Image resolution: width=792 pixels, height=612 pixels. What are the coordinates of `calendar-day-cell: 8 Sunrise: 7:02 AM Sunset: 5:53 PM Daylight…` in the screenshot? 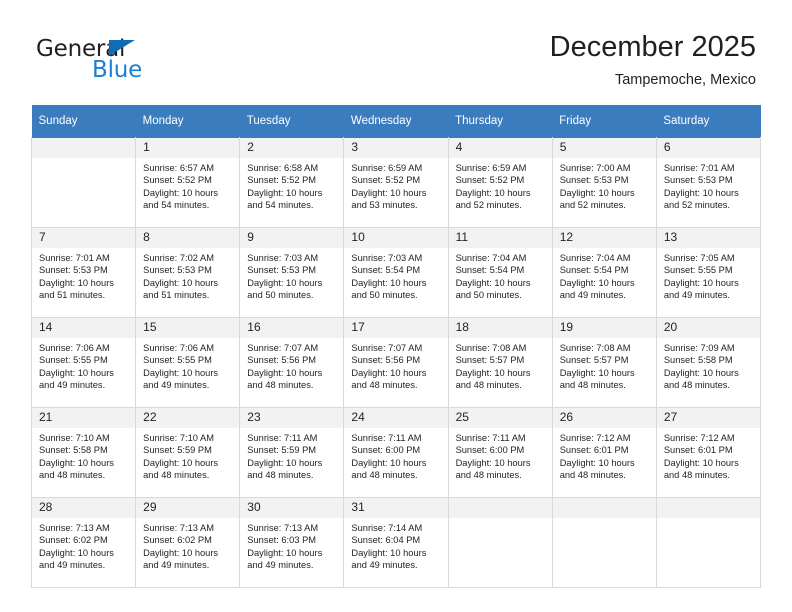 It's located at (188, 272).